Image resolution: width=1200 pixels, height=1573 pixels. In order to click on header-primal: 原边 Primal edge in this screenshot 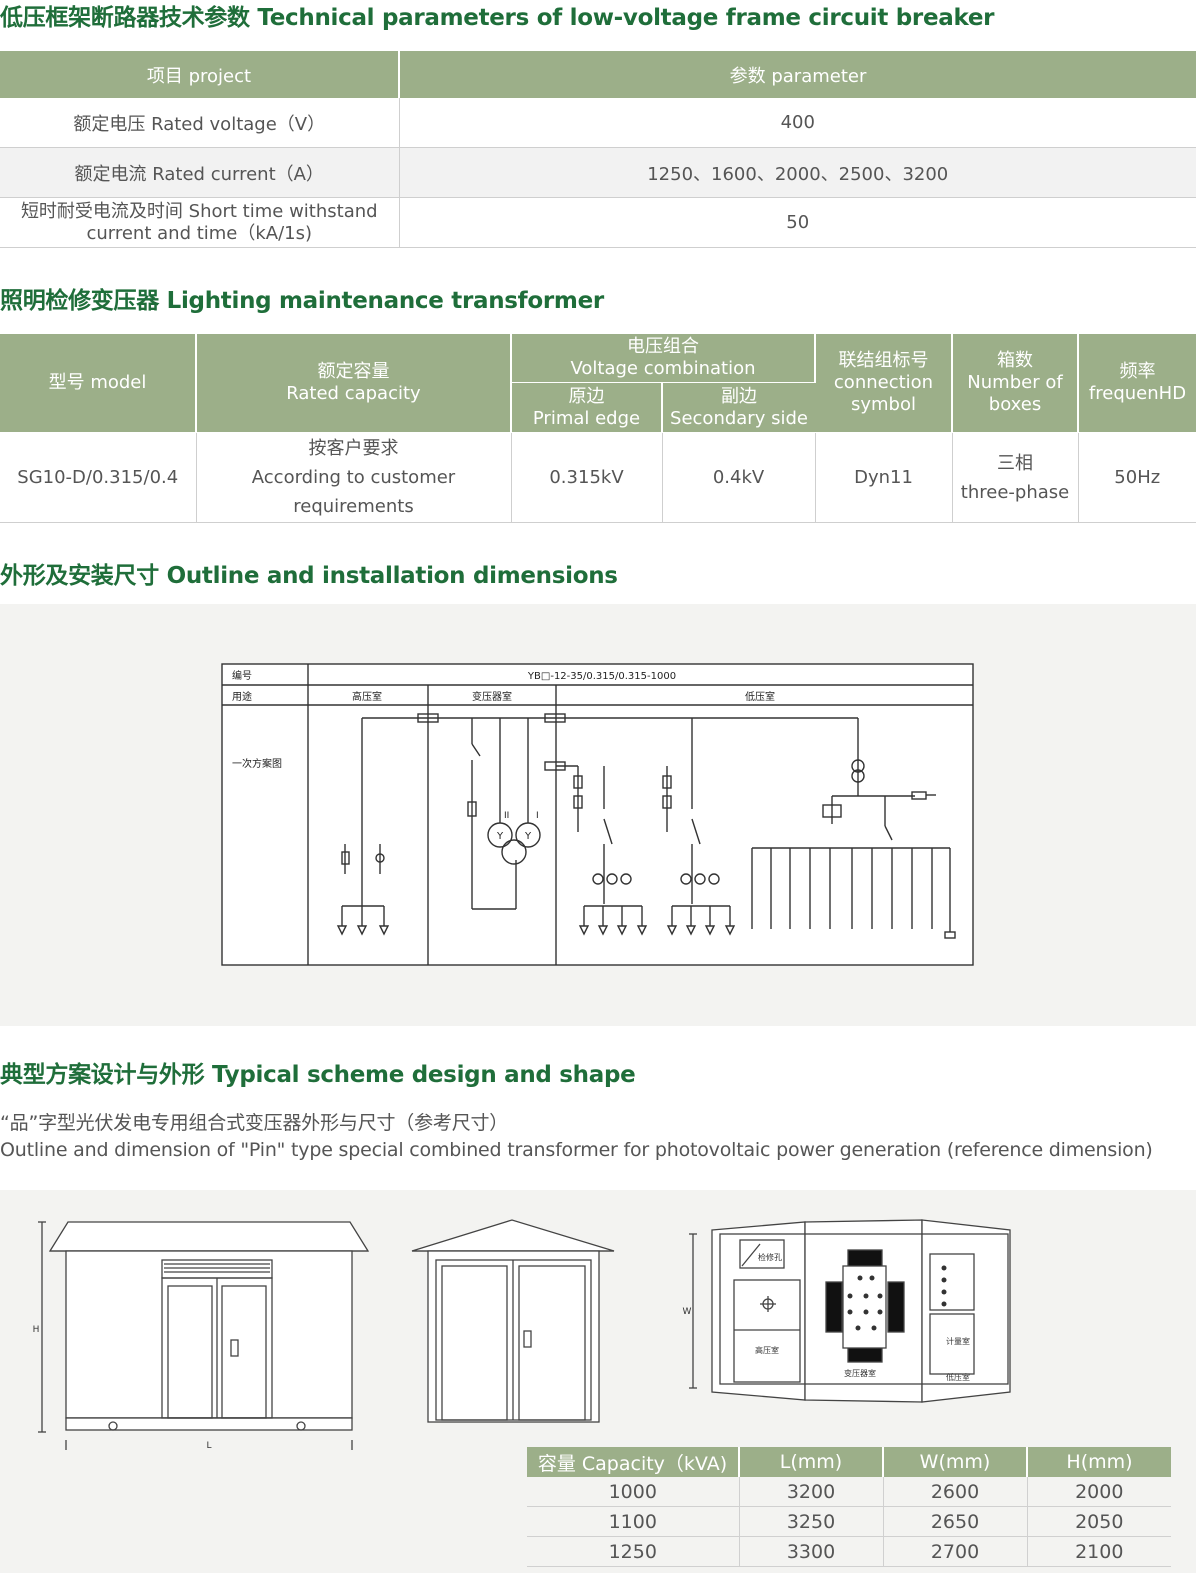, I will do `click(587, 407)`.